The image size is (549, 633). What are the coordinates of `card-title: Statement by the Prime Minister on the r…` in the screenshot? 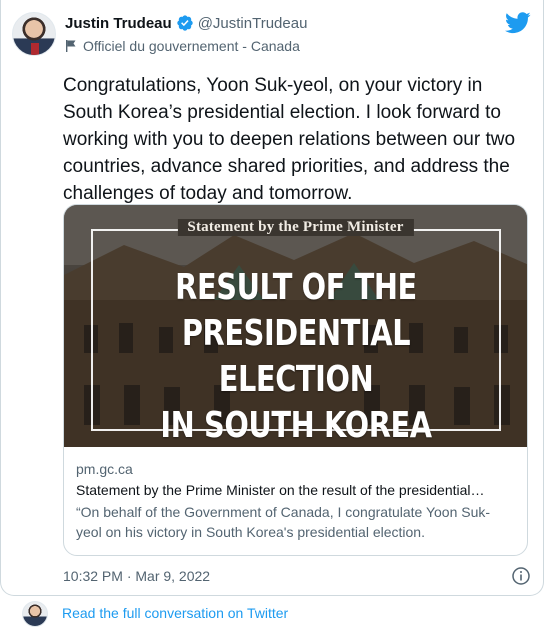 It's located at (280, 490).